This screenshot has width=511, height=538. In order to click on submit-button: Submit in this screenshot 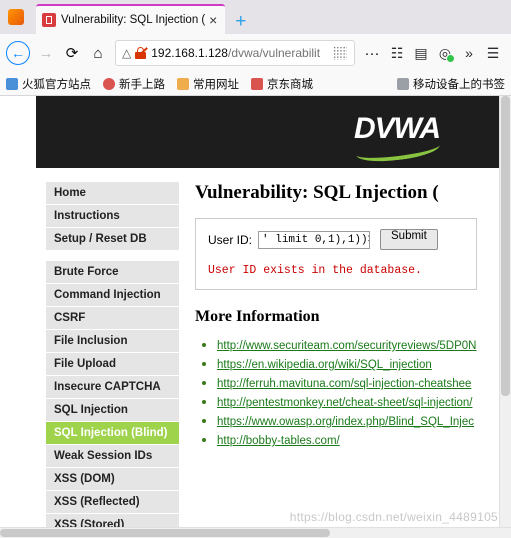, I will do `click(409, 239)`.